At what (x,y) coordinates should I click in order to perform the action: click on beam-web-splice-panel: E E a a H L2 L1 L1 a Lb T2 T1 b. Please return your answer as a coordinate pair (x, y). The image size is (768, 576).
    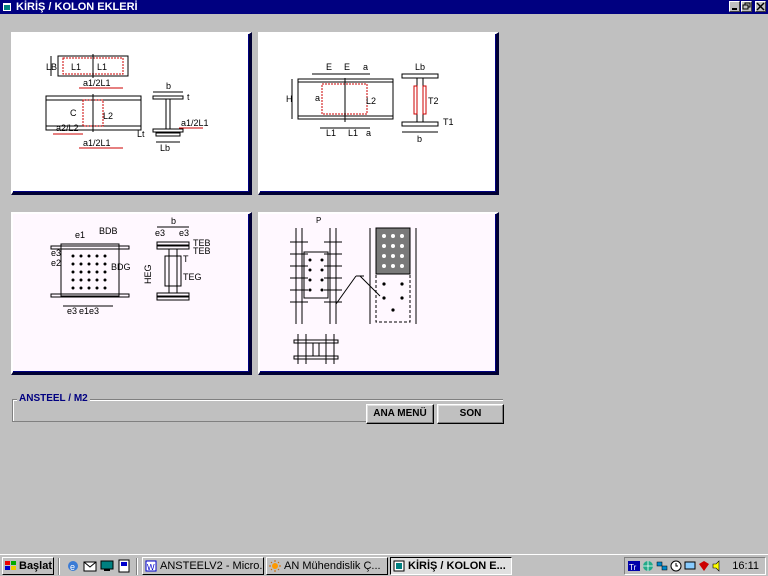
    Looking at the image, I should click on (378, 113).